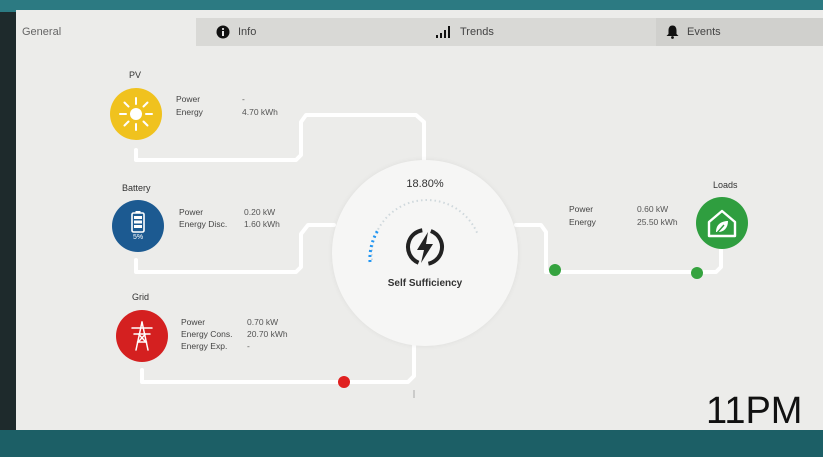  What do you see at coordinates (135, 75) in the screenshot?
I see `pv-title: PV` at bounding box center [135, 75].